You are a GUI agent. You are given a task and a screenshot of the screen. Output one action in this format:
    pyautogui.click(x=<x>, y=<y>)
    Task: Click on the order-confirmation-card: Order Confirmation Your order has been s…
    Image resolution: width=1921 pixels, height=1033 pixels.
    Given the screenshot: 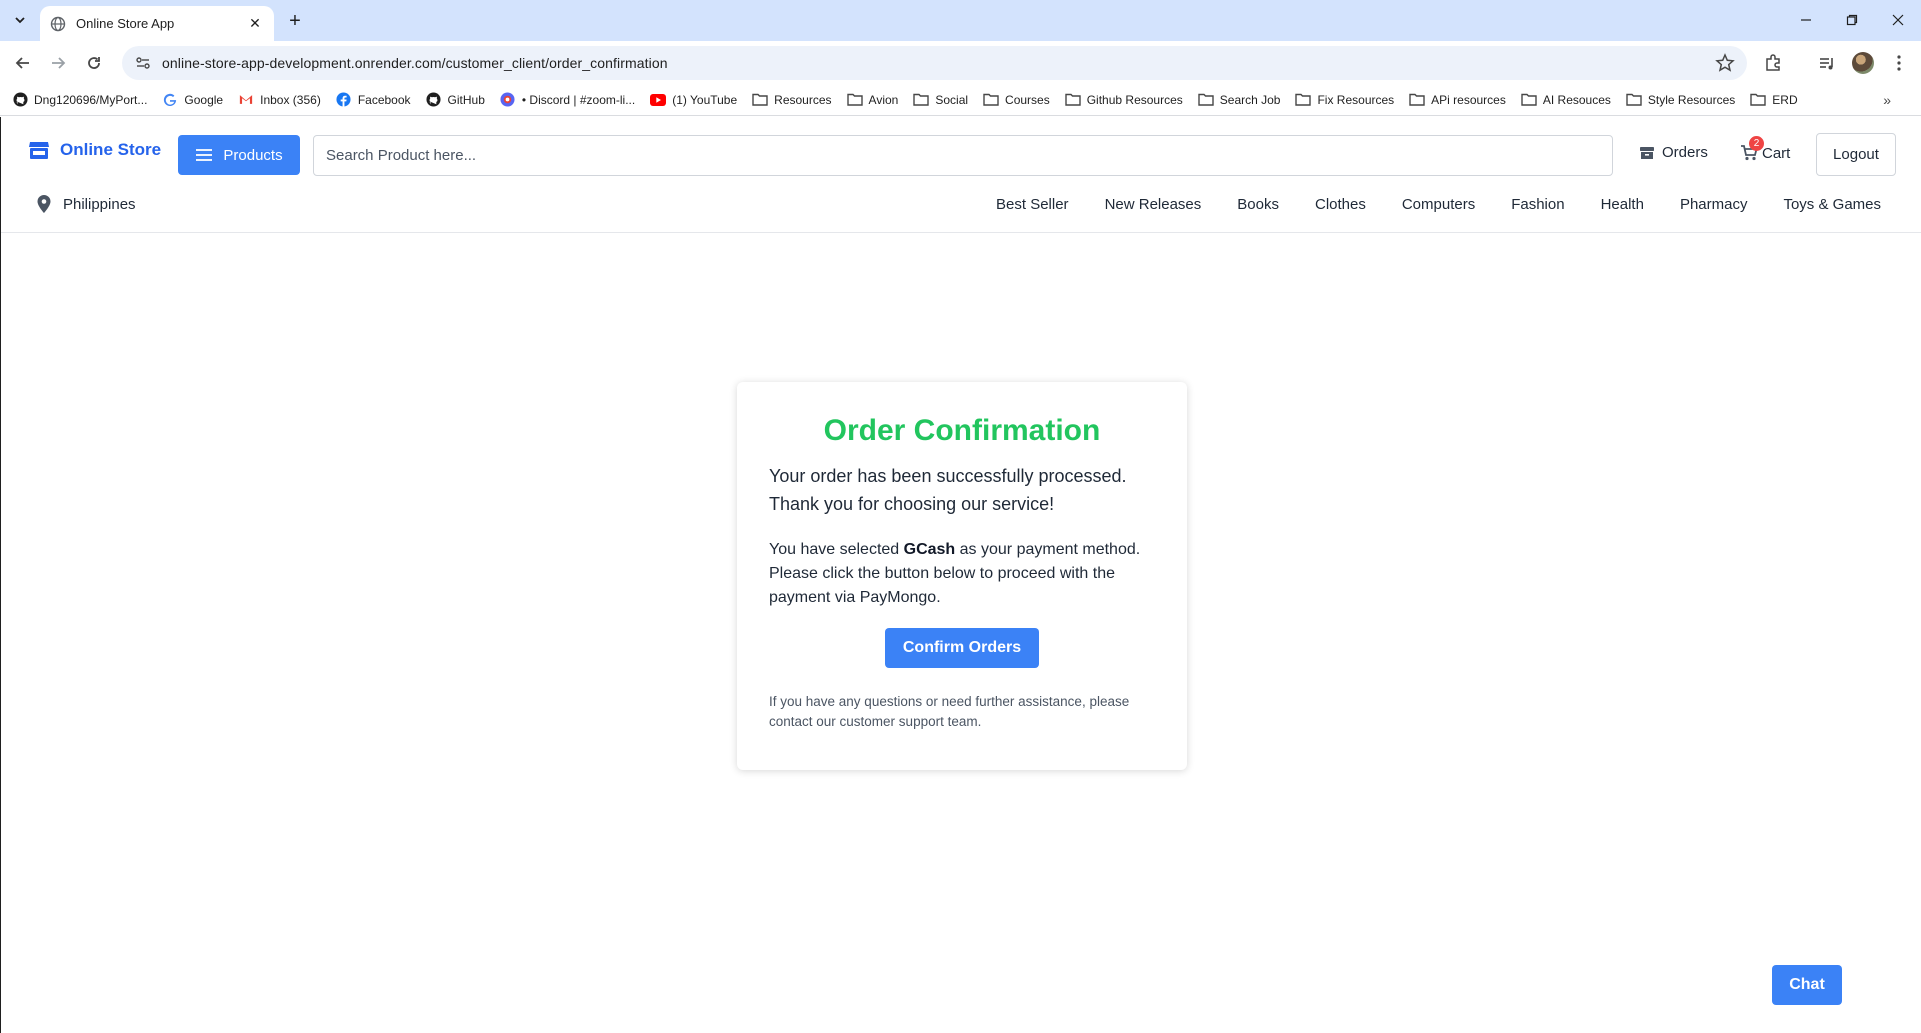 What is the action you would take?
    pyautogui.click(x=962, y=576)
    